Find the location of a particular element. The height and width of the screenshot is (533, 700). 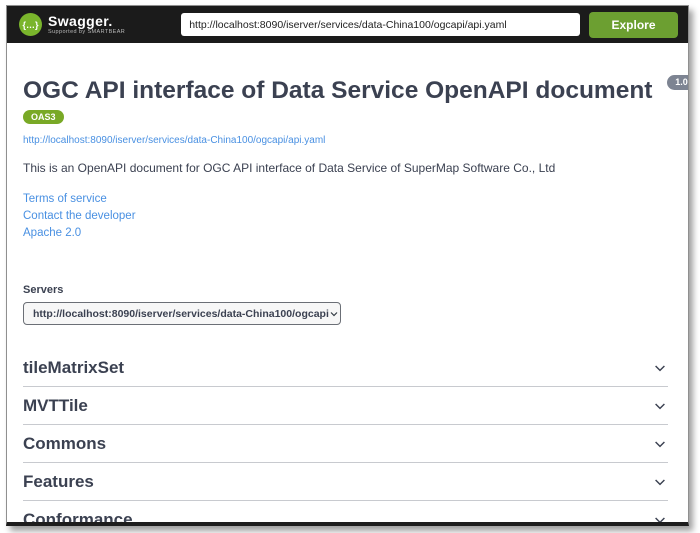

section-mvttile: MVTTile is located at coordinates (345, 406).